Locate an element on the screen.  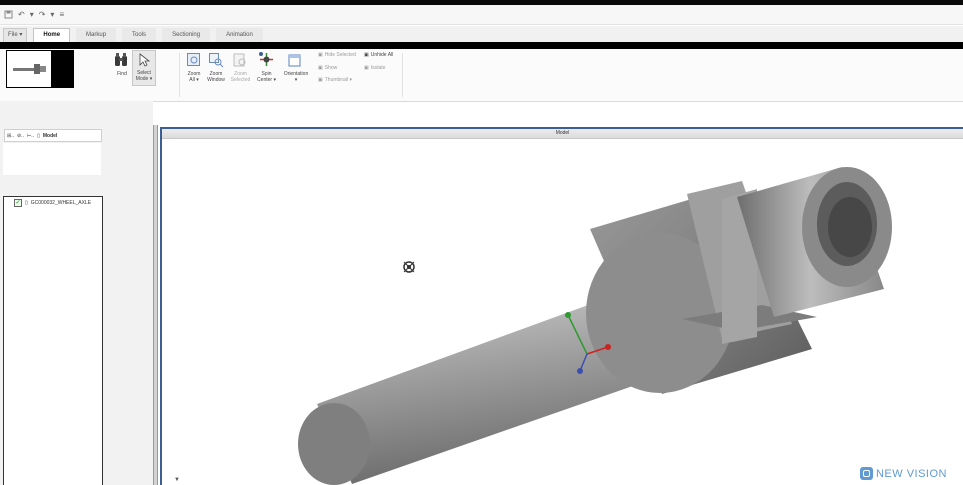
zoom-window-label-2: Window is located at coordinates (216, 80).